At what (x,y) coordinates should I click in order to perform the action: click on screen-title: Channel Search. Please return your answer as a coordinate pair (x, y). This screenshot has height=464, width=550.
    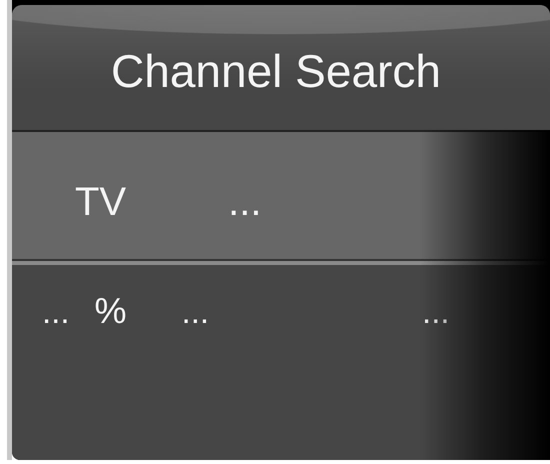
    Looking at the image, I should click on (276, 71).